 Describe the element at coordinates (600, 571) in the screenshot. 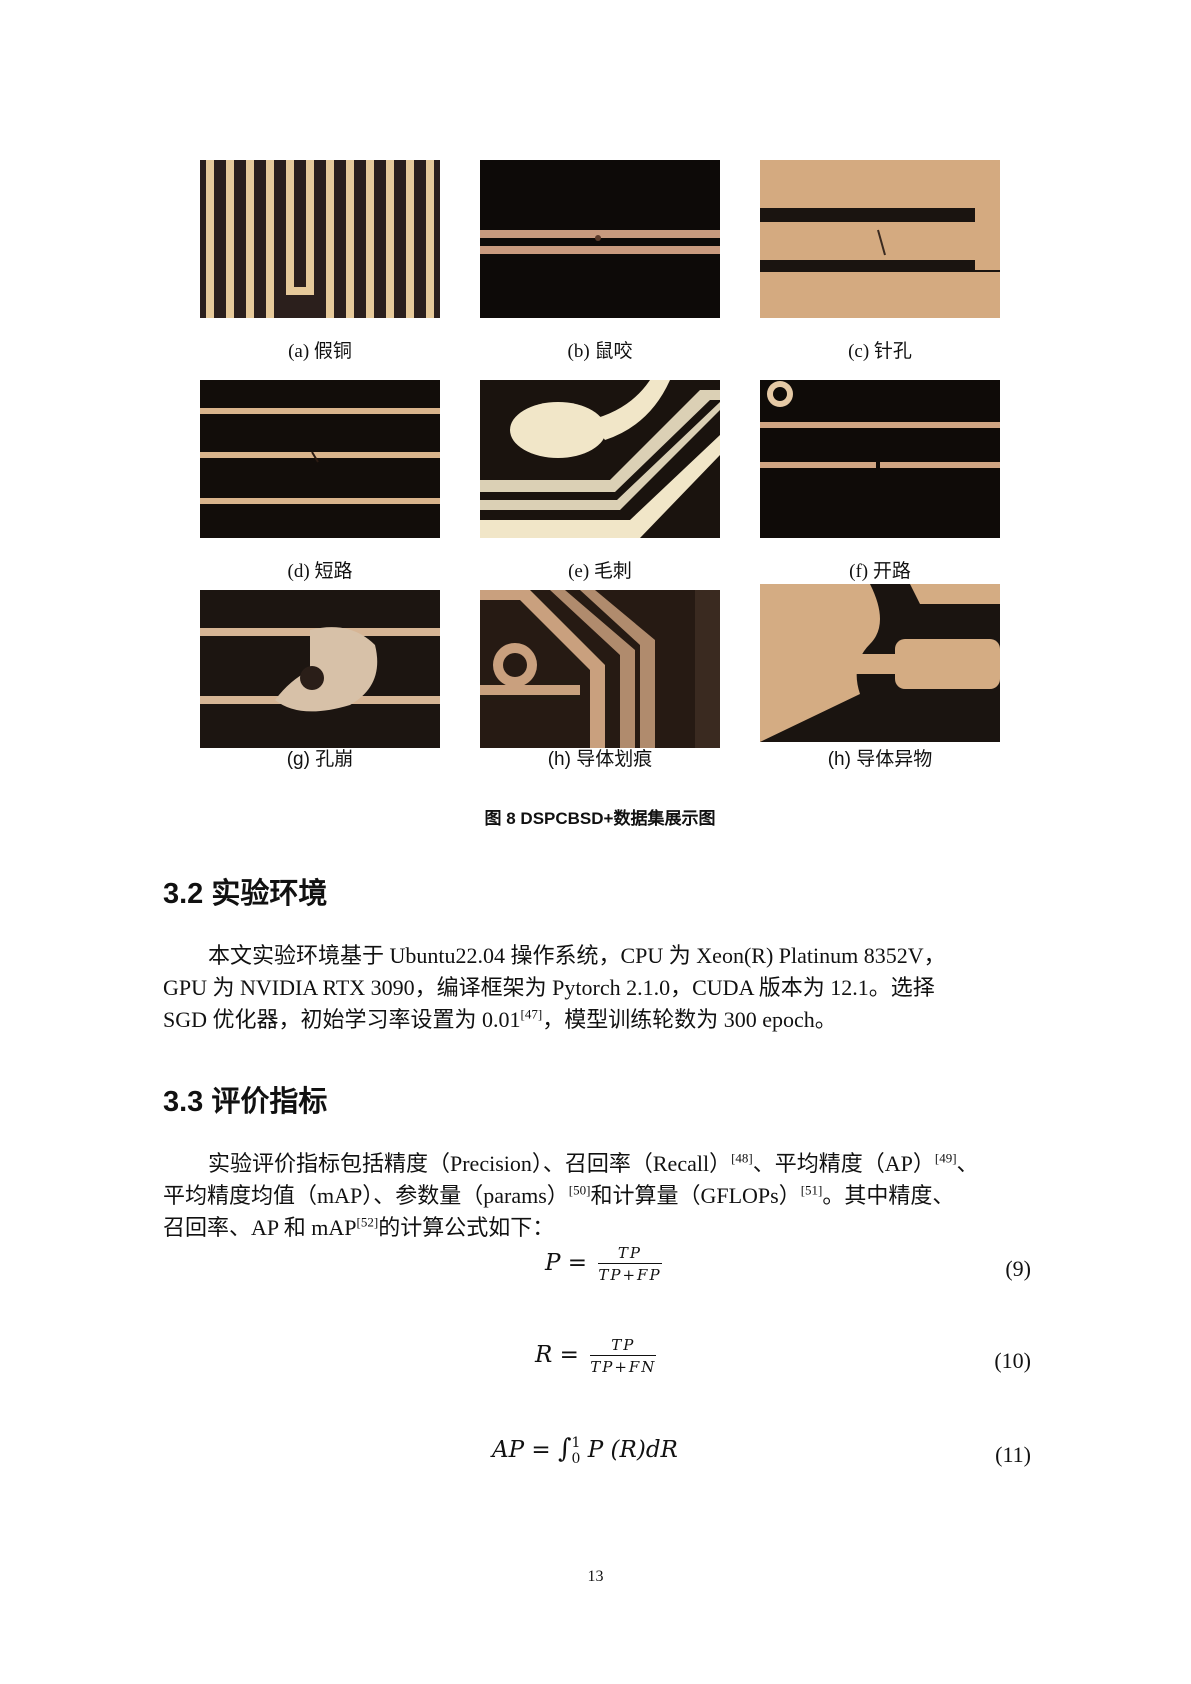

I see `panel-e-caption: (e) 毛刺` at that location.